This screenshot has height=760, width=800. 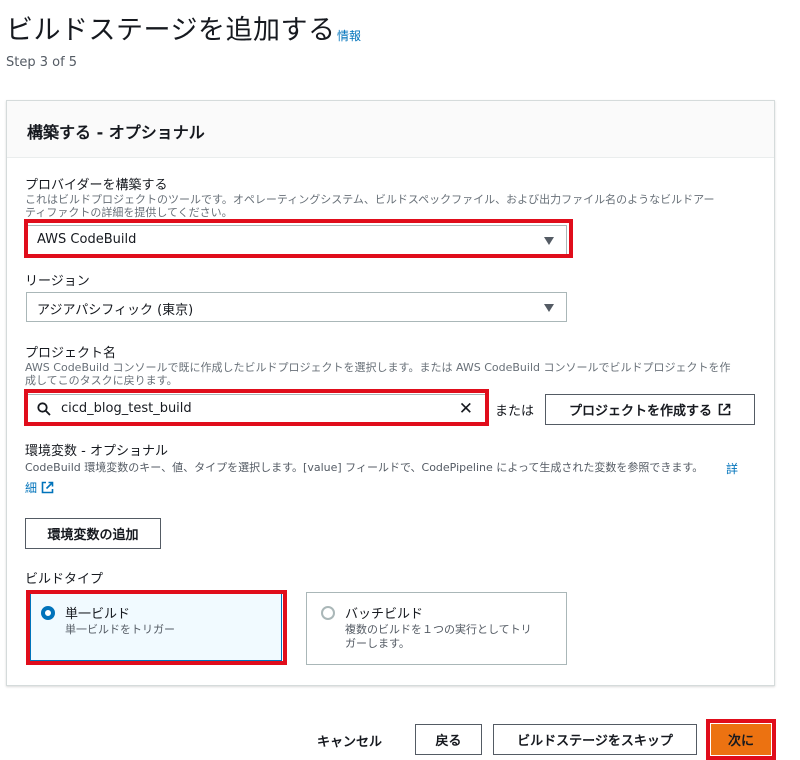 I want to click on env-label: 環境変数 - オプショナル, so click(x=96, y=451).